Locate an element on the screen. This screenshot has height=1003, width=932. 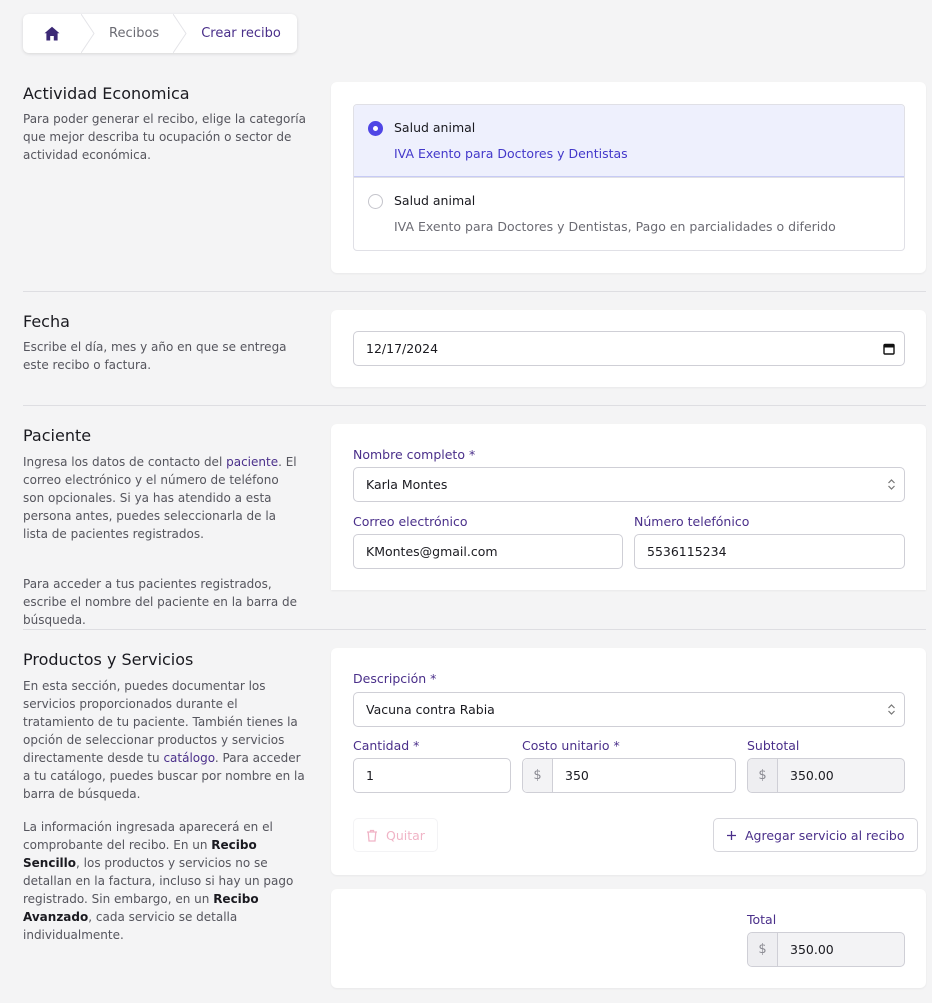
email-field: KMontes@gmail.com is located at coordinates (488, 551).